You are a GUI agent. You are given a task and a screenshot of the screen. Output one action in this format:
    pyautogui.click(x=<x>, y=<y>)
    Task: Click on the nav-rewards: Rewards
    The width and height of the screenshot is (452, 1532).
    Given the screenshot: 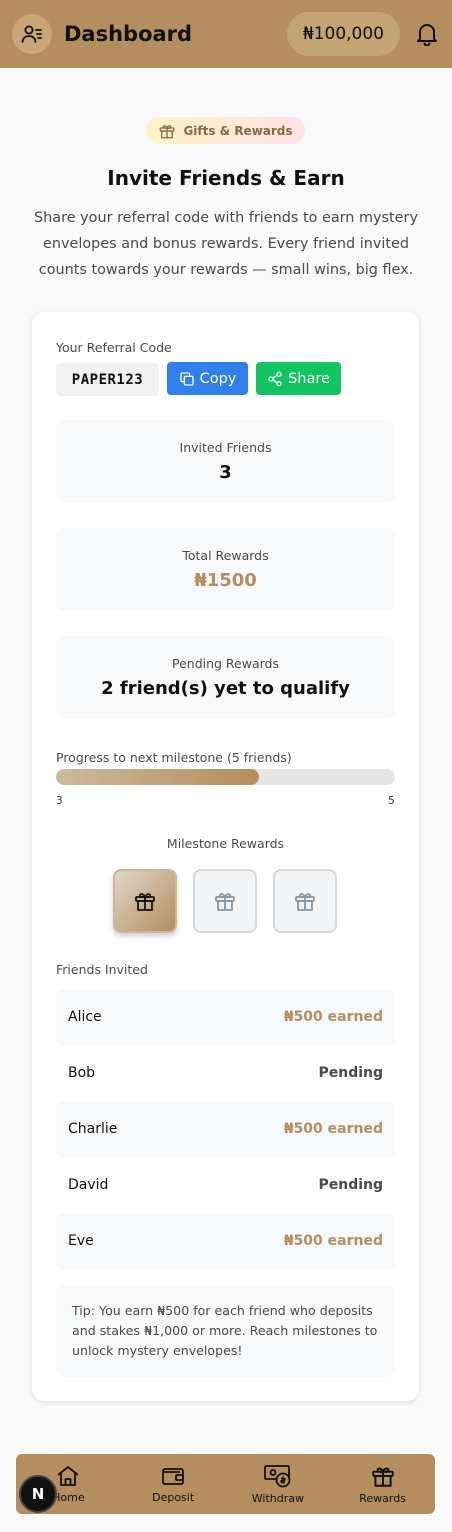 What is the action you would take?
    pyautogui.click(x=382, y=1484)
    